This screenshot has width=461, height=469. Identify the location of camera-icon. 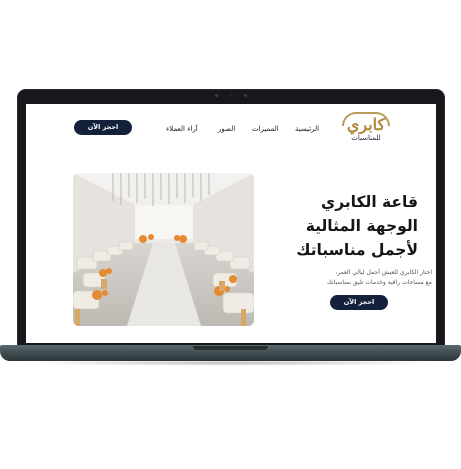
(231, 95).